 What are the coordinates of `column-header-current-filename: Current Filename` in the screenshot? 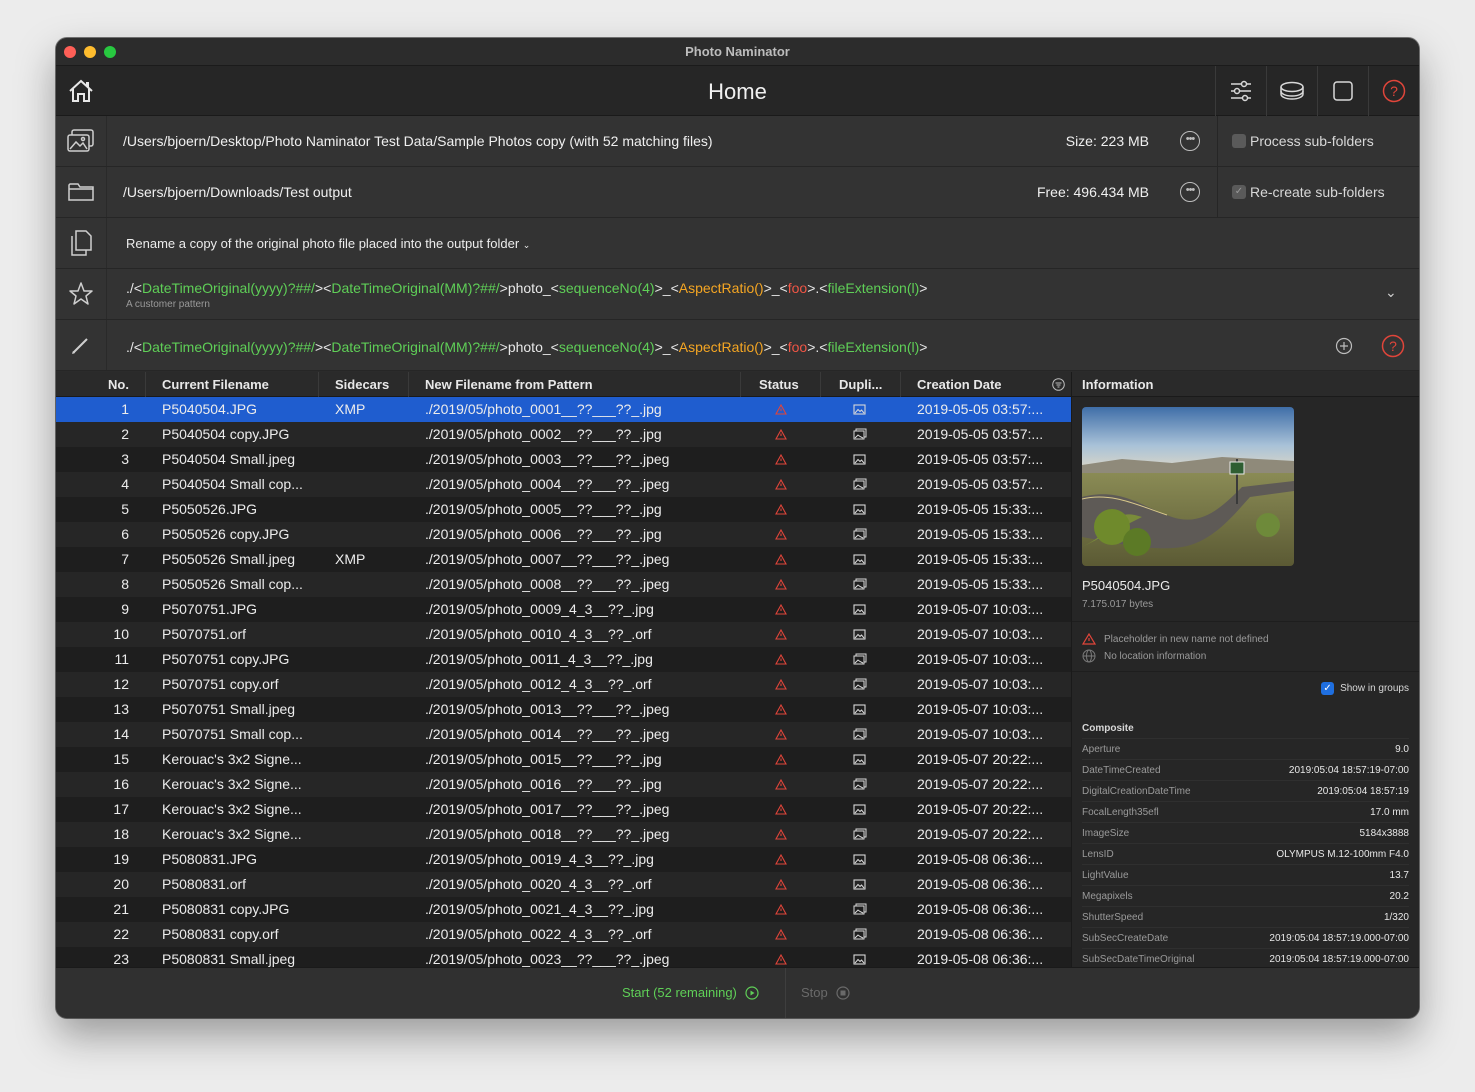 It's located at (232, 384).